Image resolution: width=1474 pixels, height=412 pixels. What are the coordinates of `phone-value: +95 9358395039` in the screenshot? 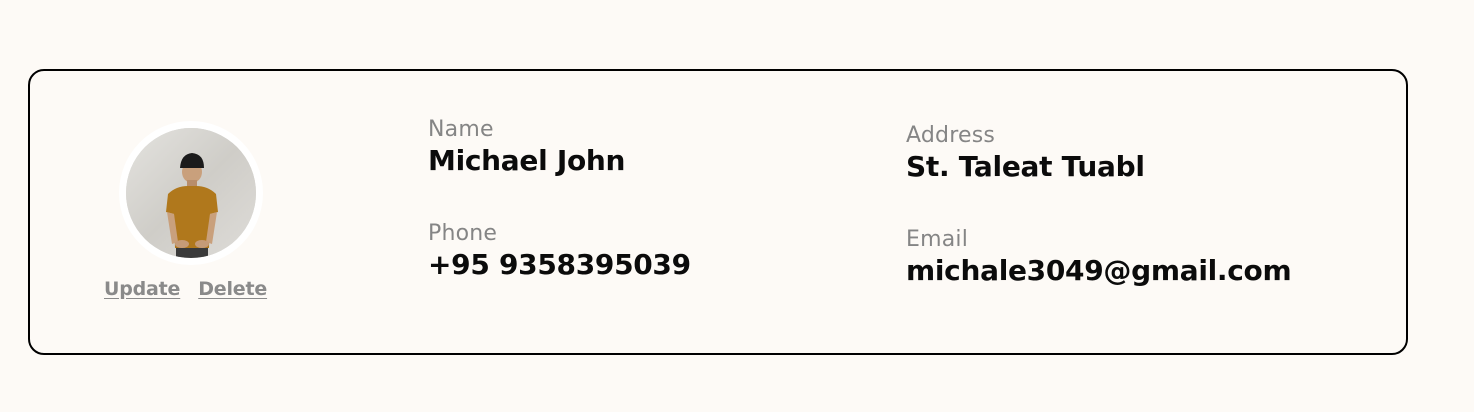 It's located at (559, 264).